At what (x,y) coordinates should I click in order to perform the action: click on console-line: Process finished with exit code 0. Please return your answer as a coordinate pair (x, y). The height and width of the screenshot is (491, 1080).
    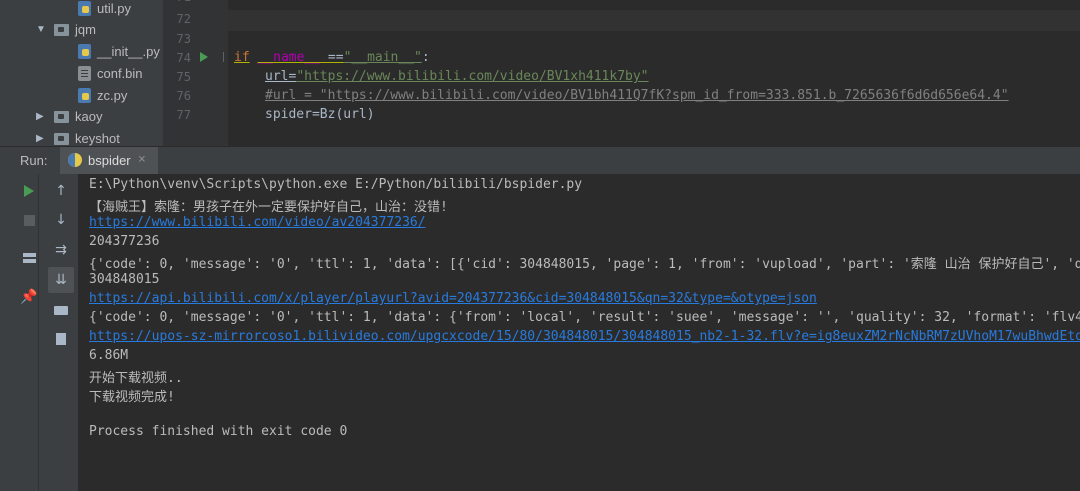
    Looking at the image, I should click on (218, 431).